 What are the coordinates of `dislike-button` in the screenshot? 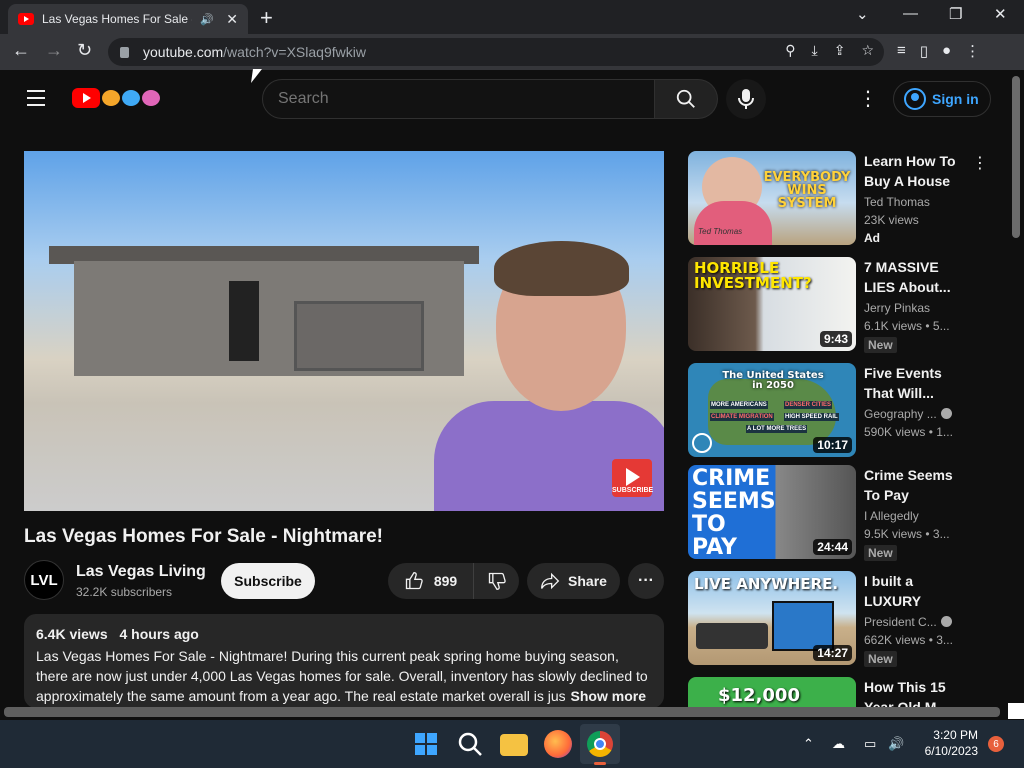 It's located at (496, 581).